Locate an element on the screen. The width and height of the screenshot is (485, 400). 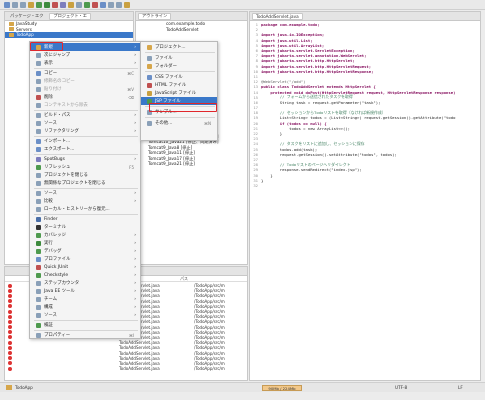
menu-item-label: SpotBugs is located at coordinates (54, 159).